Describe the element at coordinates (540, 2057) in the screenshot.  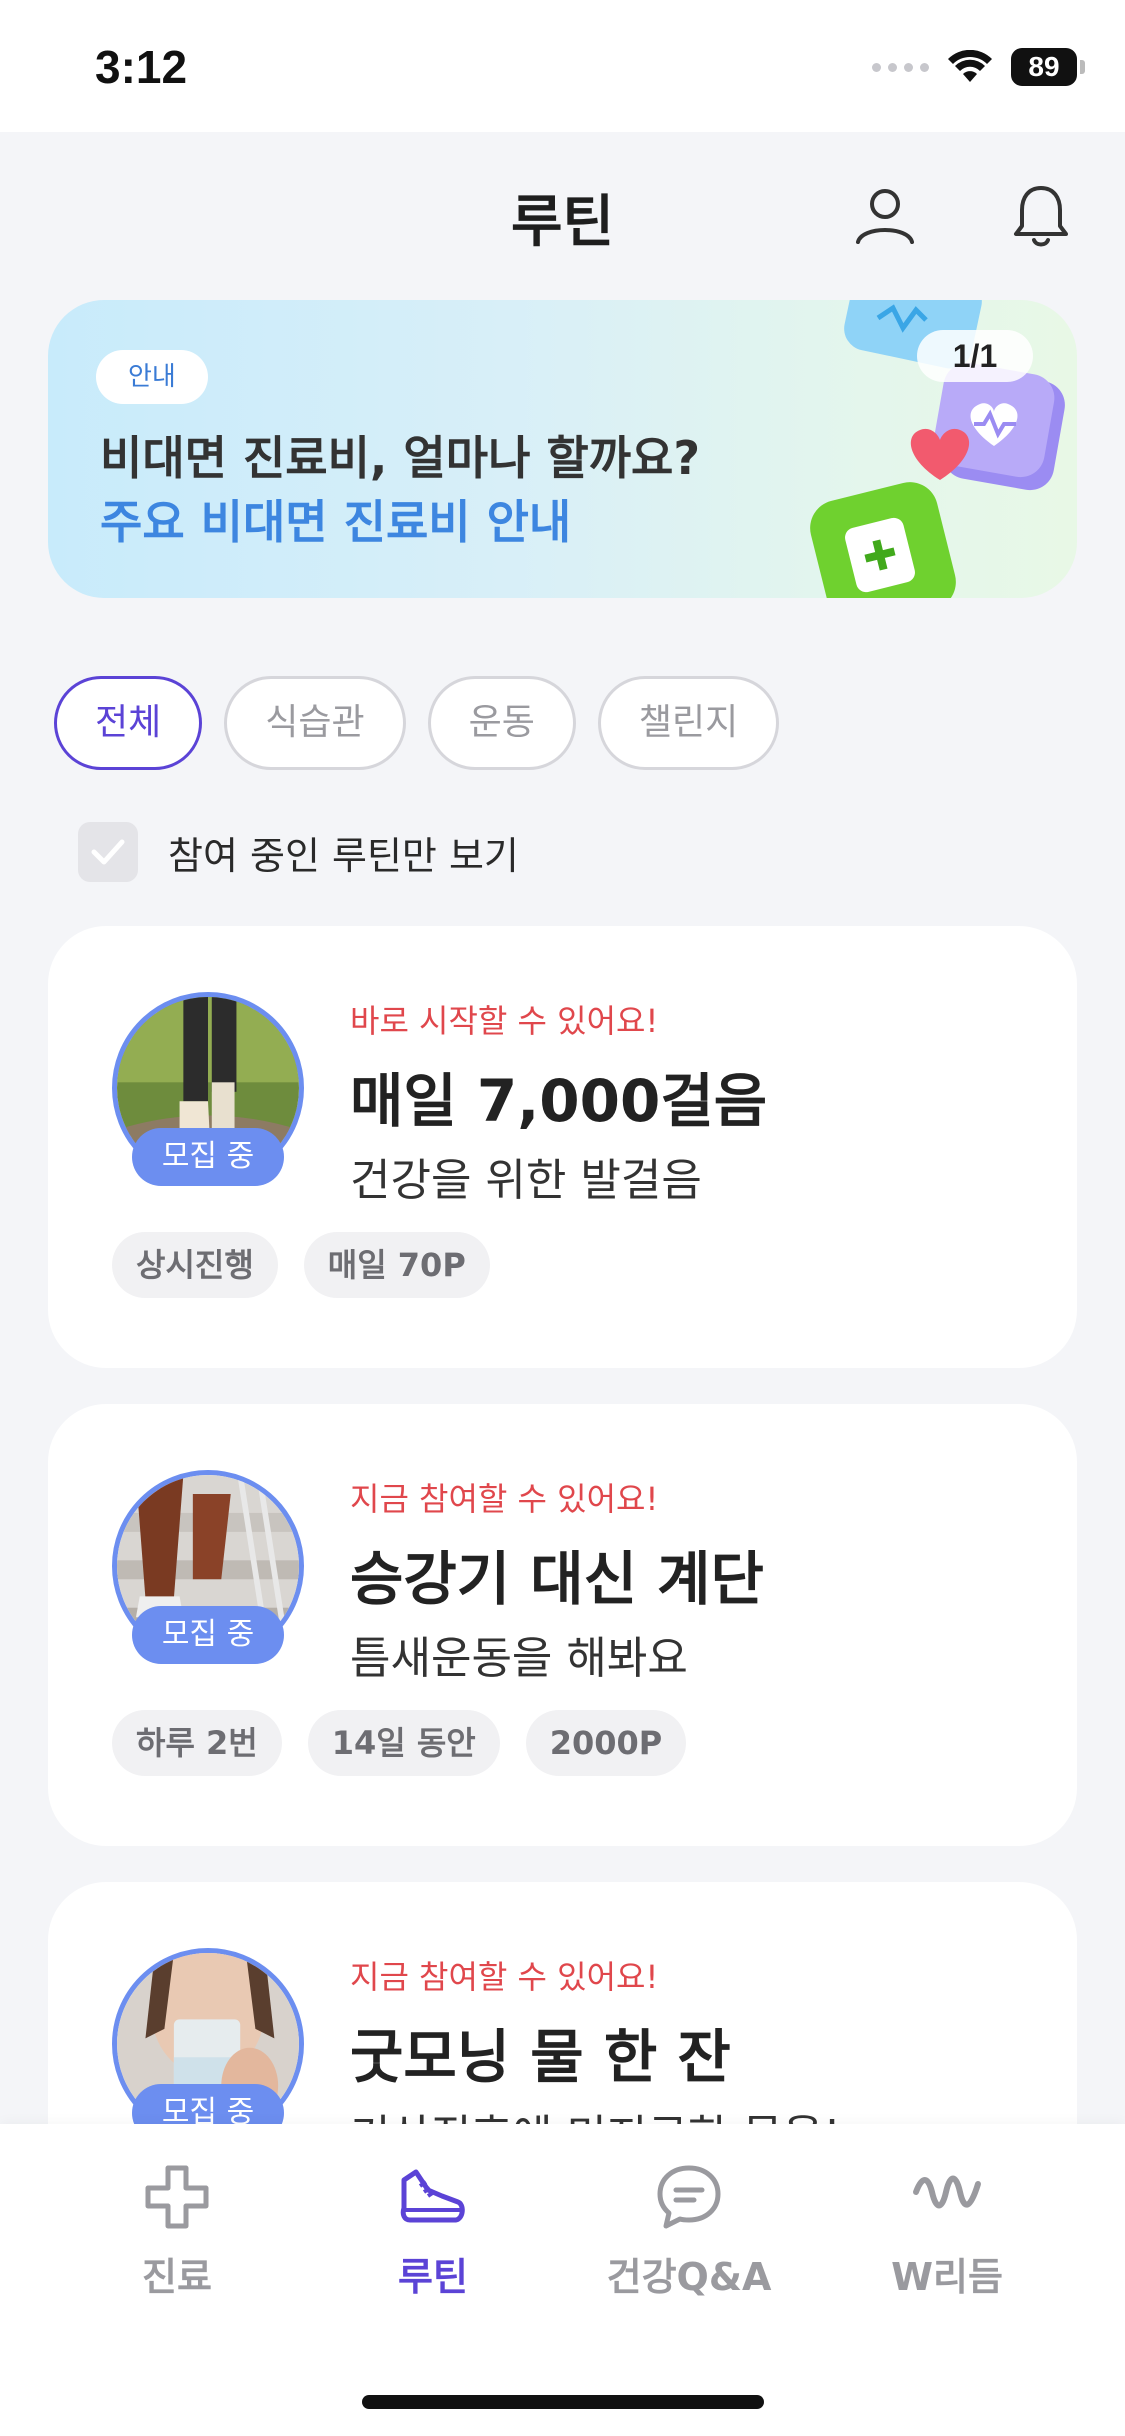
I see `routine-title: 굿모닝 물 한 잔` at that location.